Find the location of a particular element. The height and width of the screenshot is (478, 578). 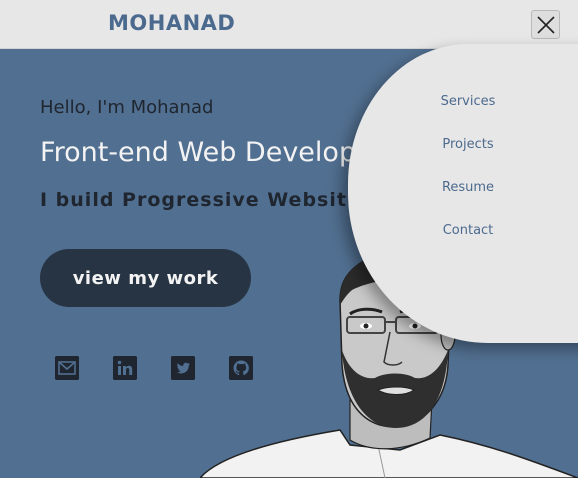

linkedin-link is located at coordinates (125, 368).